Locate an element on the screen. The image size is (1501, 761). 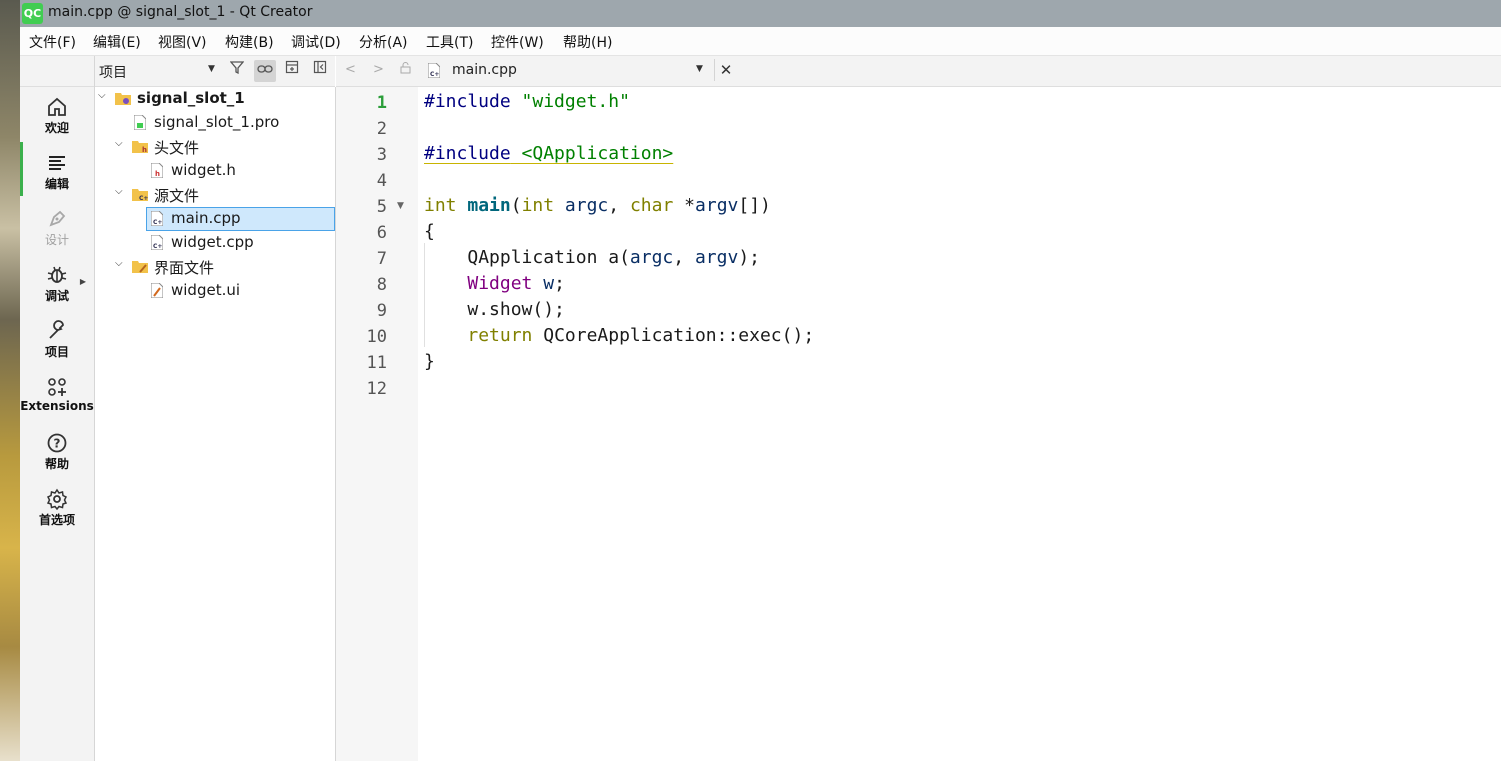
code-line-10: return QCoreApplication::exec(); is located at coordinates (641, 335).